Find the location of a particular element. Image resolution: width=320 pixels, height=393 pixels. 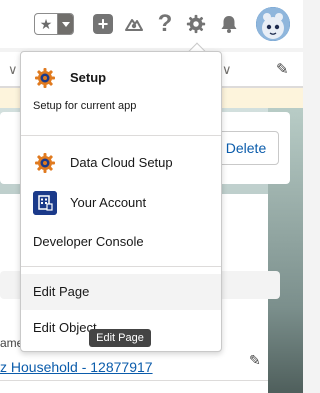

menu-item-label: Edit Page is located at coordinates (61, 291).